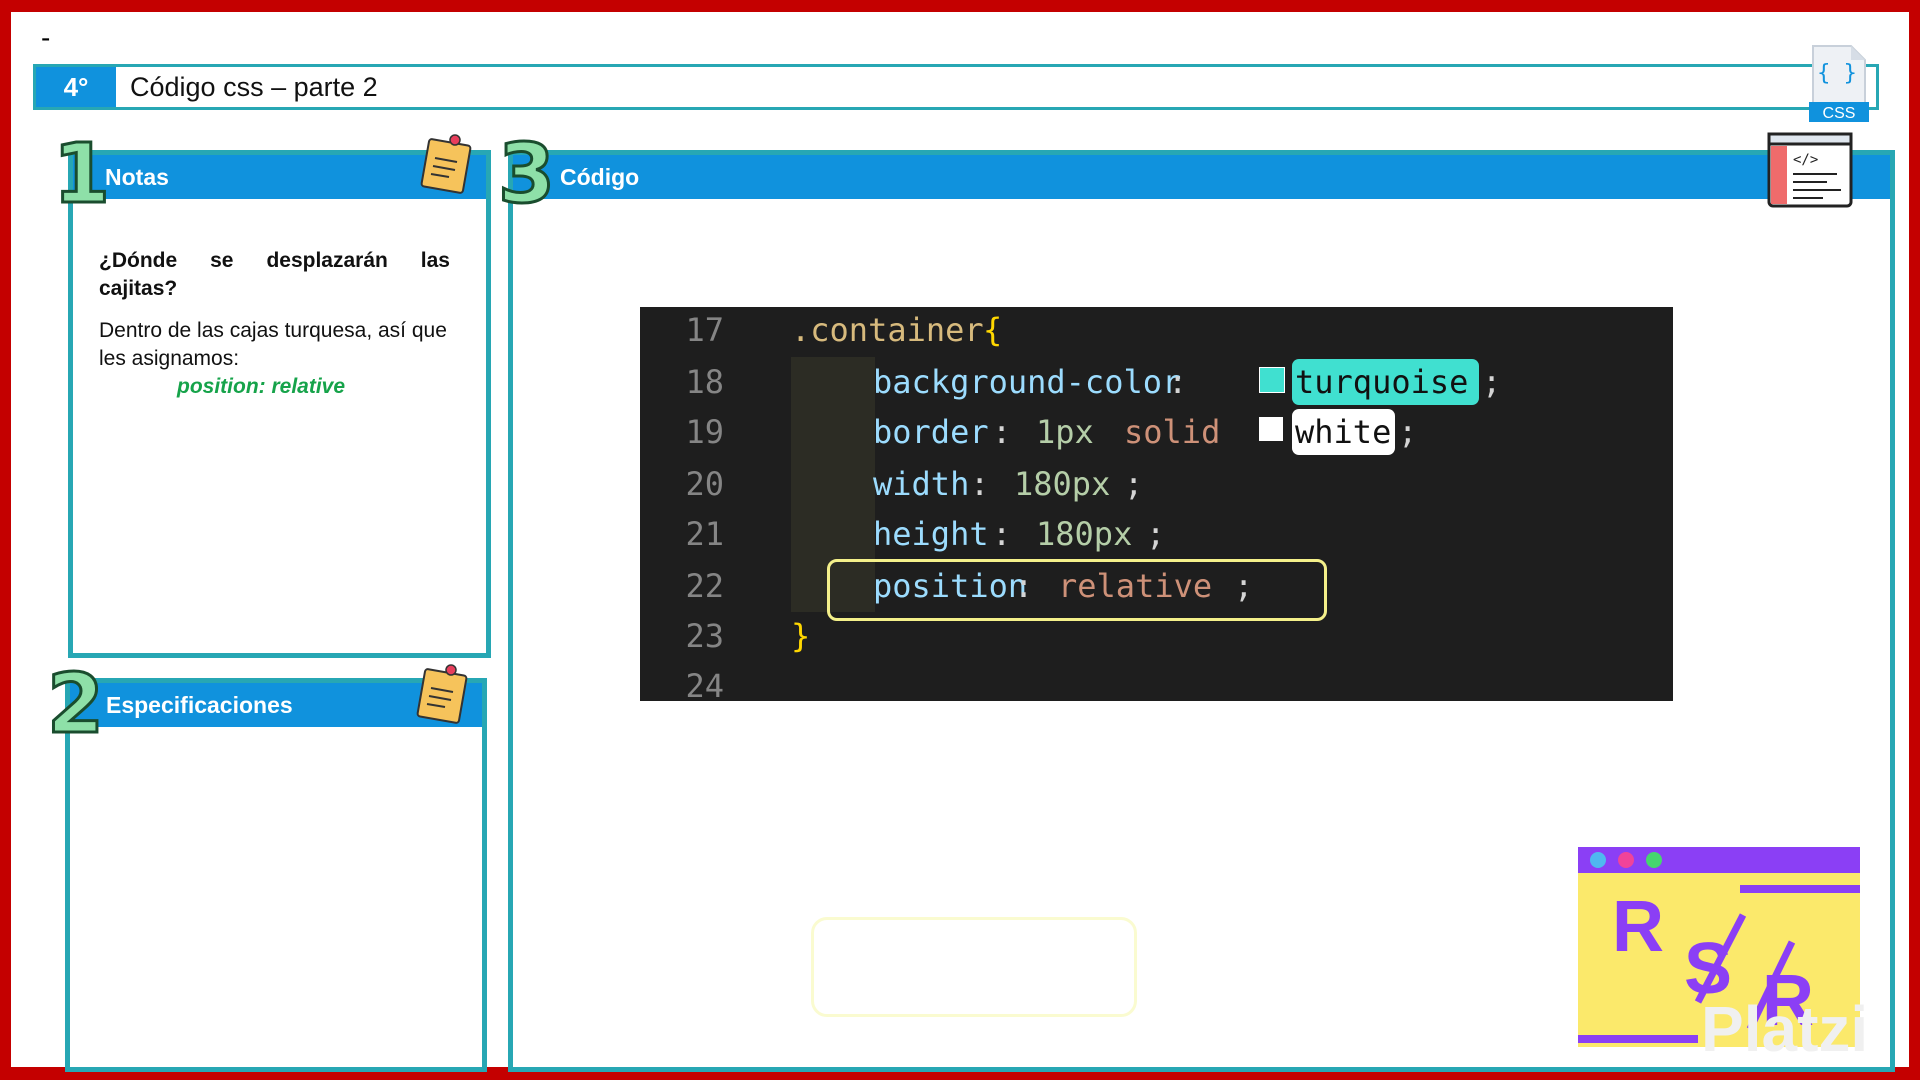 This screenshot has width=1920, height=1080. I want to click on css-property: width, so click(921, 484).